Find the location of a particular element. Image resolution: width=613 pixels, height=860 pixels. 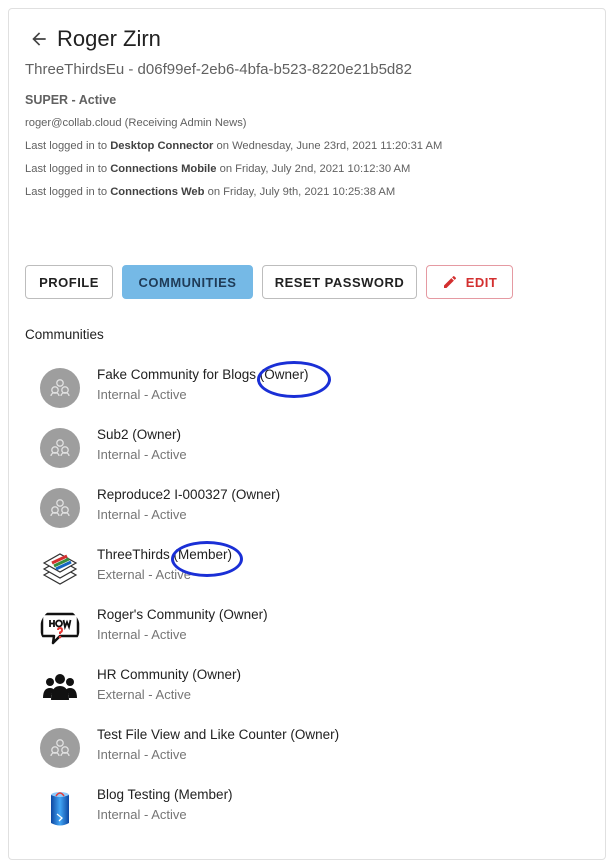

edit-button-label: EDIT is located at coordinates (481, 282).